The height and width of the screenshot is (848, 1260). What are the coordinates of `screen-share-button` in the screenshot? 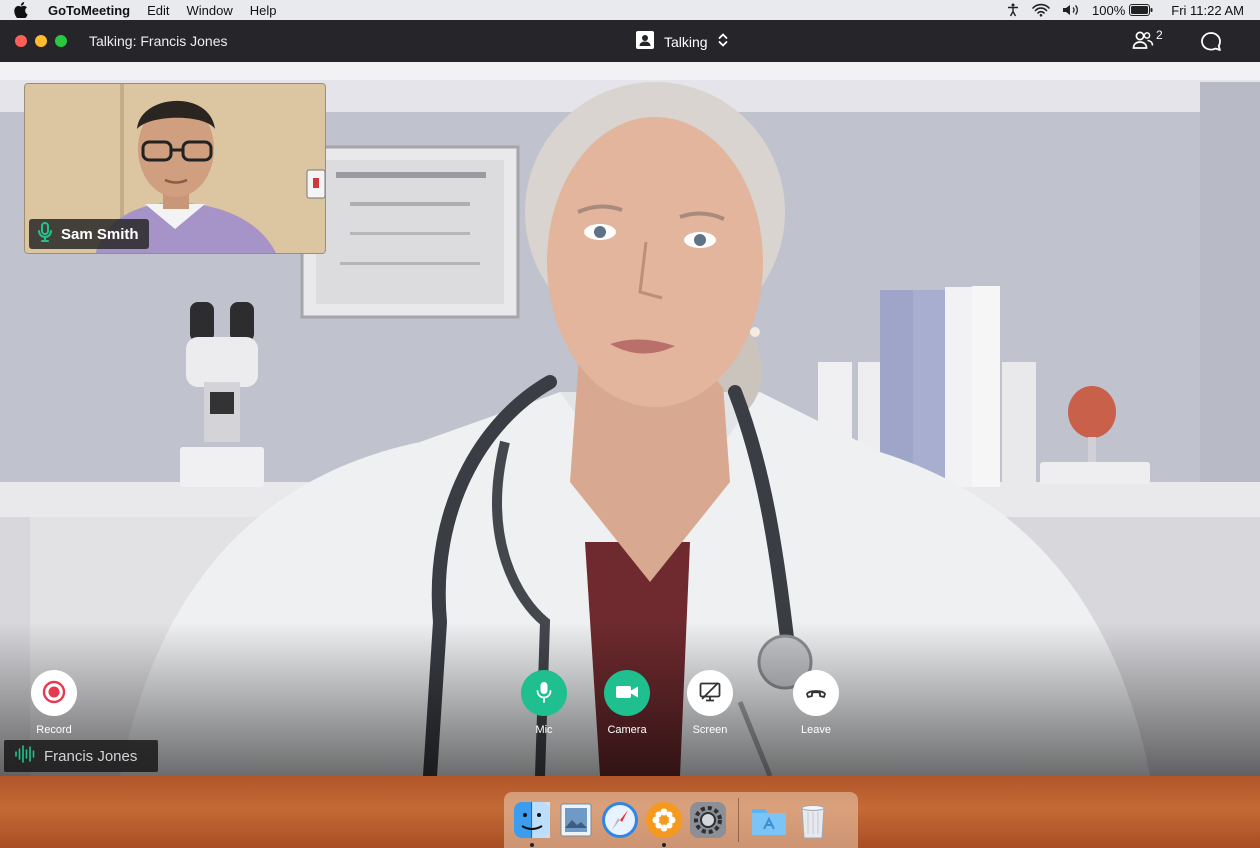 It's located at (710, 693).